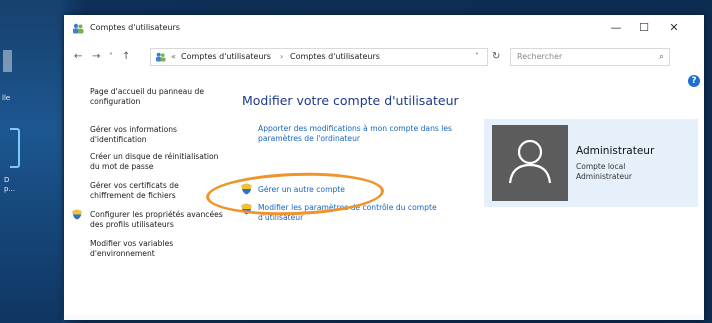 This screenshot has width=712, height=323. What do you see at coordinates (7, 61) in the screenshot?
I see `desktop-icon-fragment` at bounding box center [7, 61].